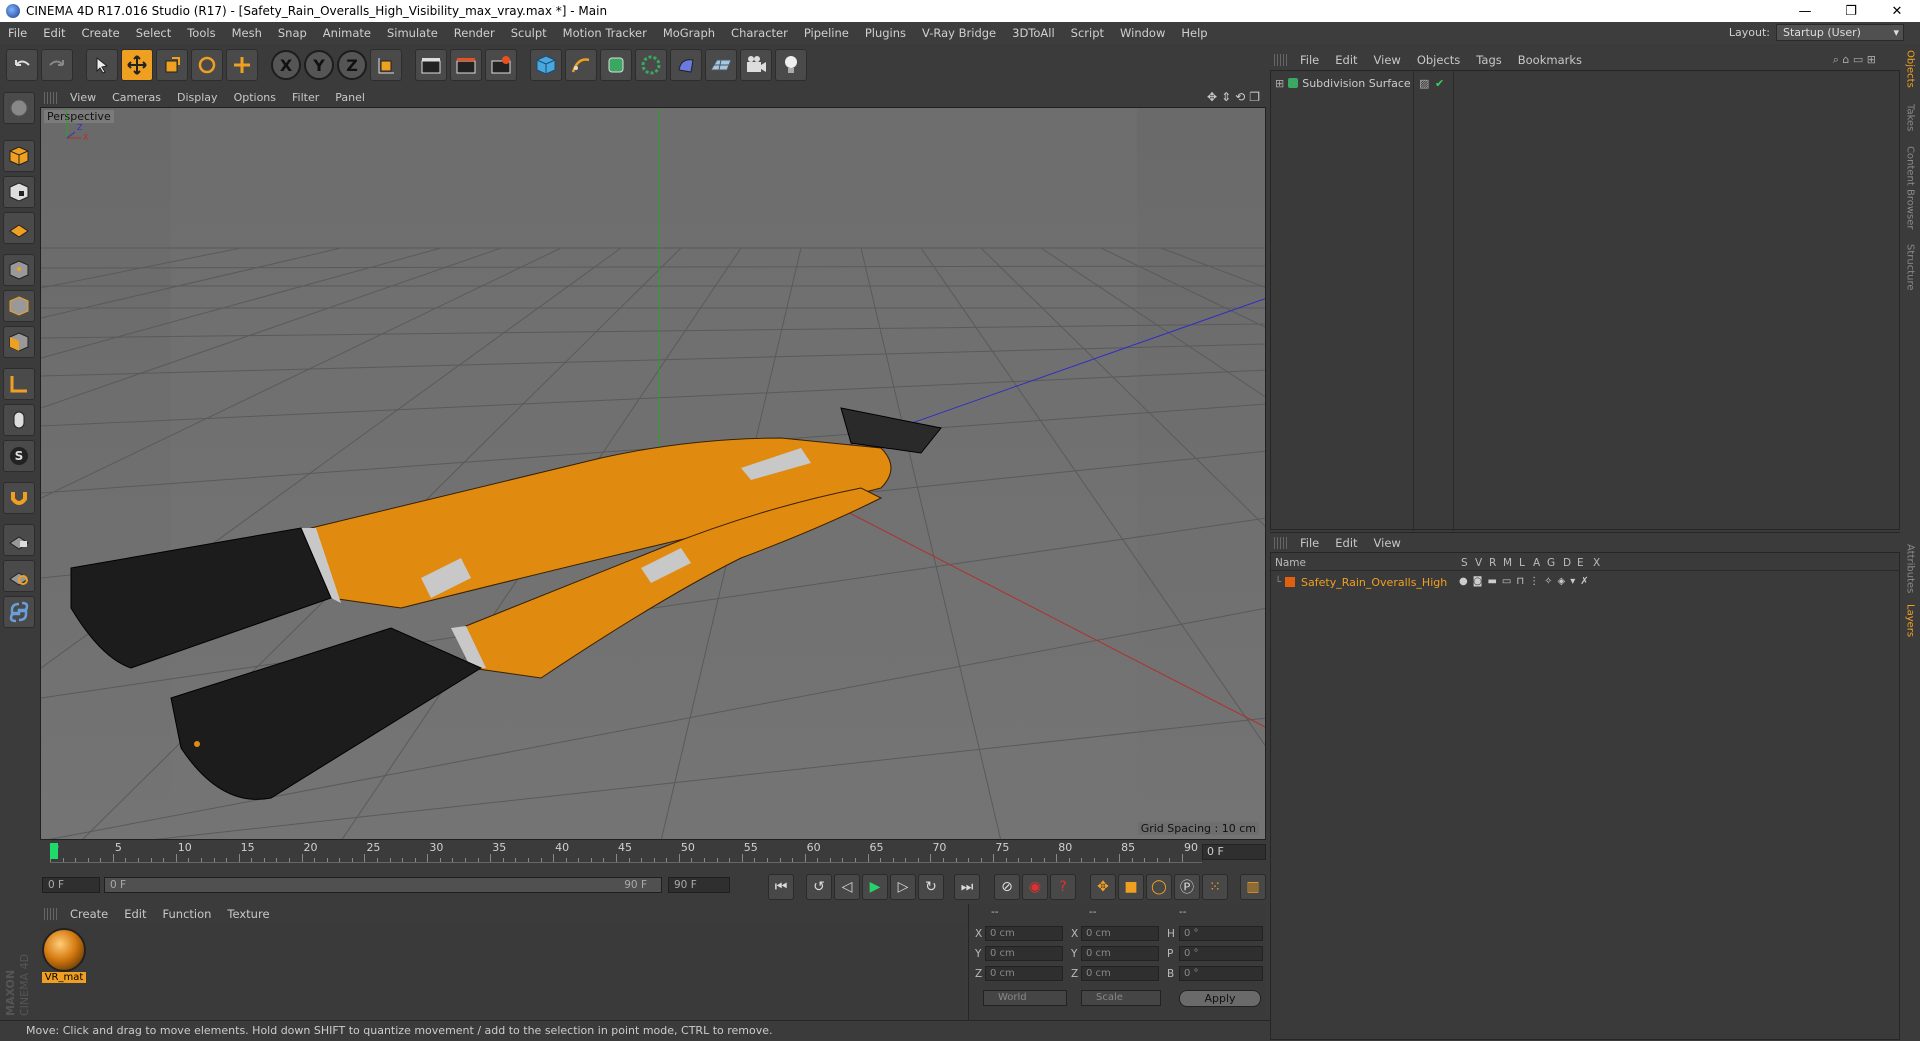 The height and width of the screenshot is (1041, 1920). Describe the element at coordinates (931, 887) in the screenshot. I see `next-key-button: ↻` at that location.